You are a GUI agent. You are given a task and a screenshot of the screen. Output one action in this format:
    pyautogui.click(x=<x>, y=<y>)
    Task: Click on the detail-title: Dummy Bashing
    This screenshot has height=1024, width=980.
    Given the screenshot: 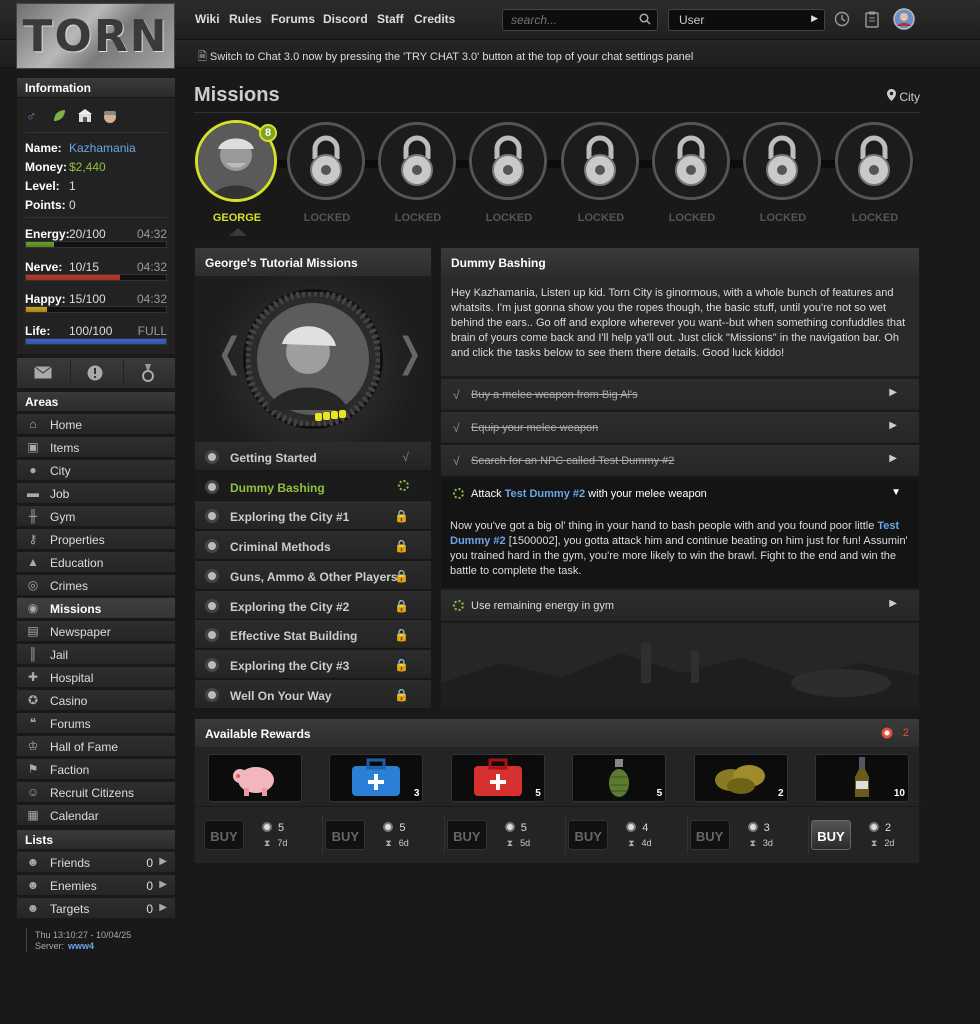 What is the action you would take?
    pyautogui.click(x=680, y=262)
    